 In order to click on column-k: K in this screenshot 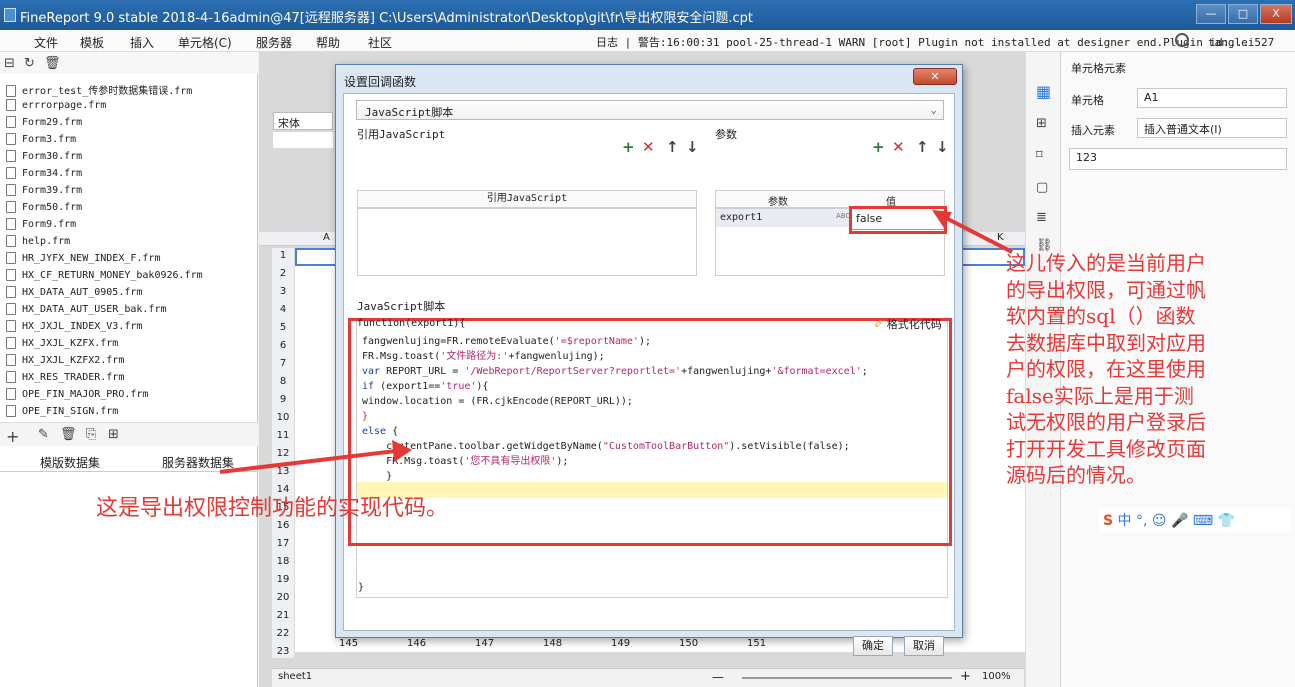, I will do `click(1000, 237)`.